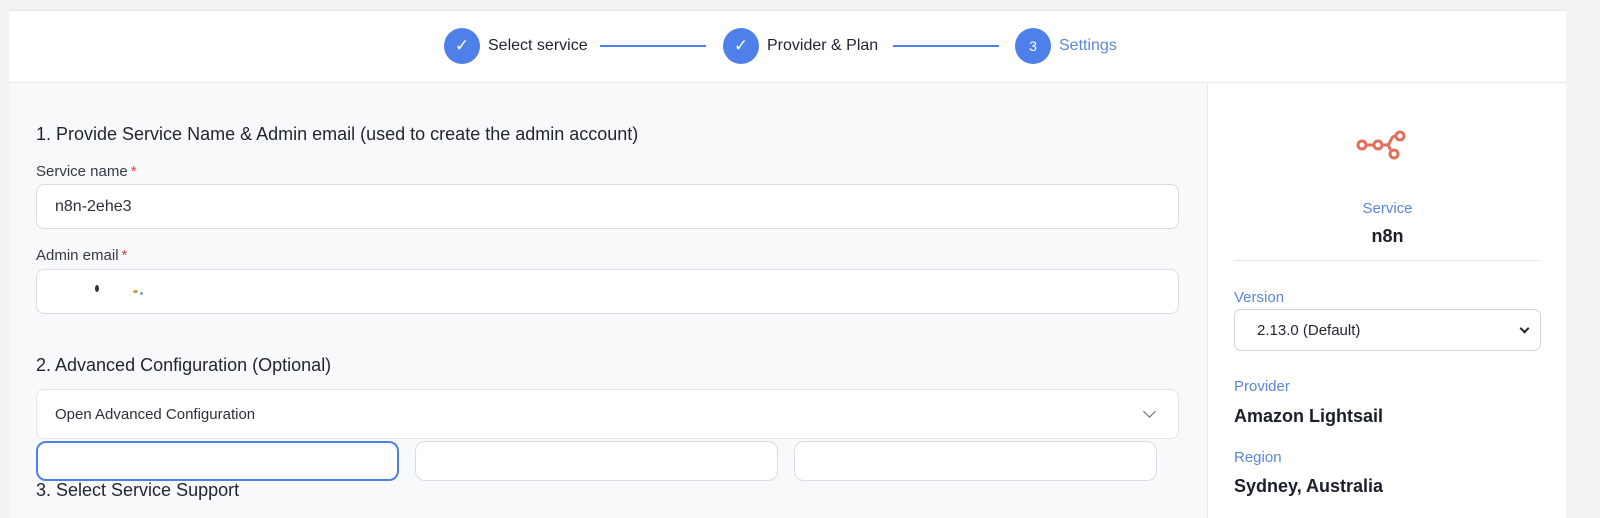  Describe the element at coordinates (93, 206) in the screenshot. I see `service-name-value: n8n-2ehe3` at that location.